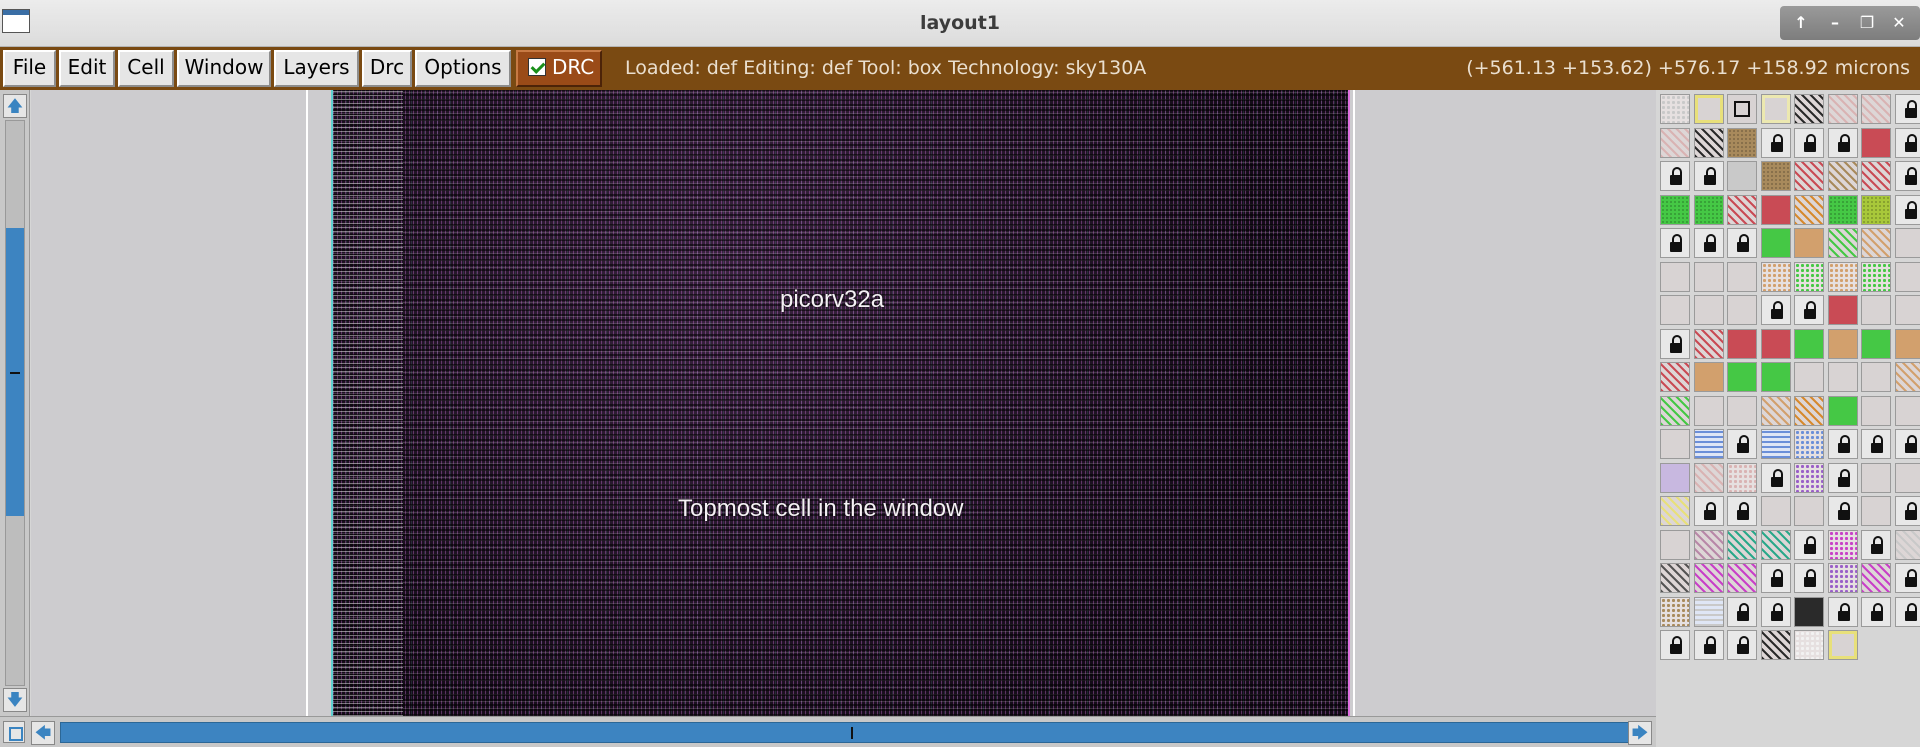 Image resolution: width=1920 pixels, height=747 pixels. Describe the element at coordinates (1708, 611) in the screenshot. I see `layer-swatch-wave-gray` at that location.